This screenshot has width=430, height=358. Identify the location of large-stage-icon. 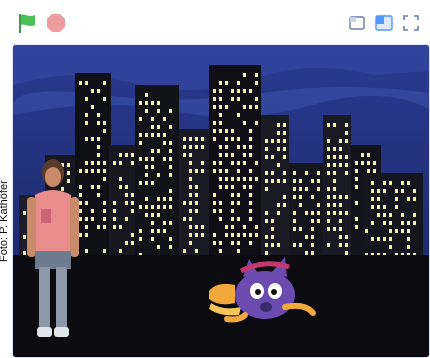
(384, 23).